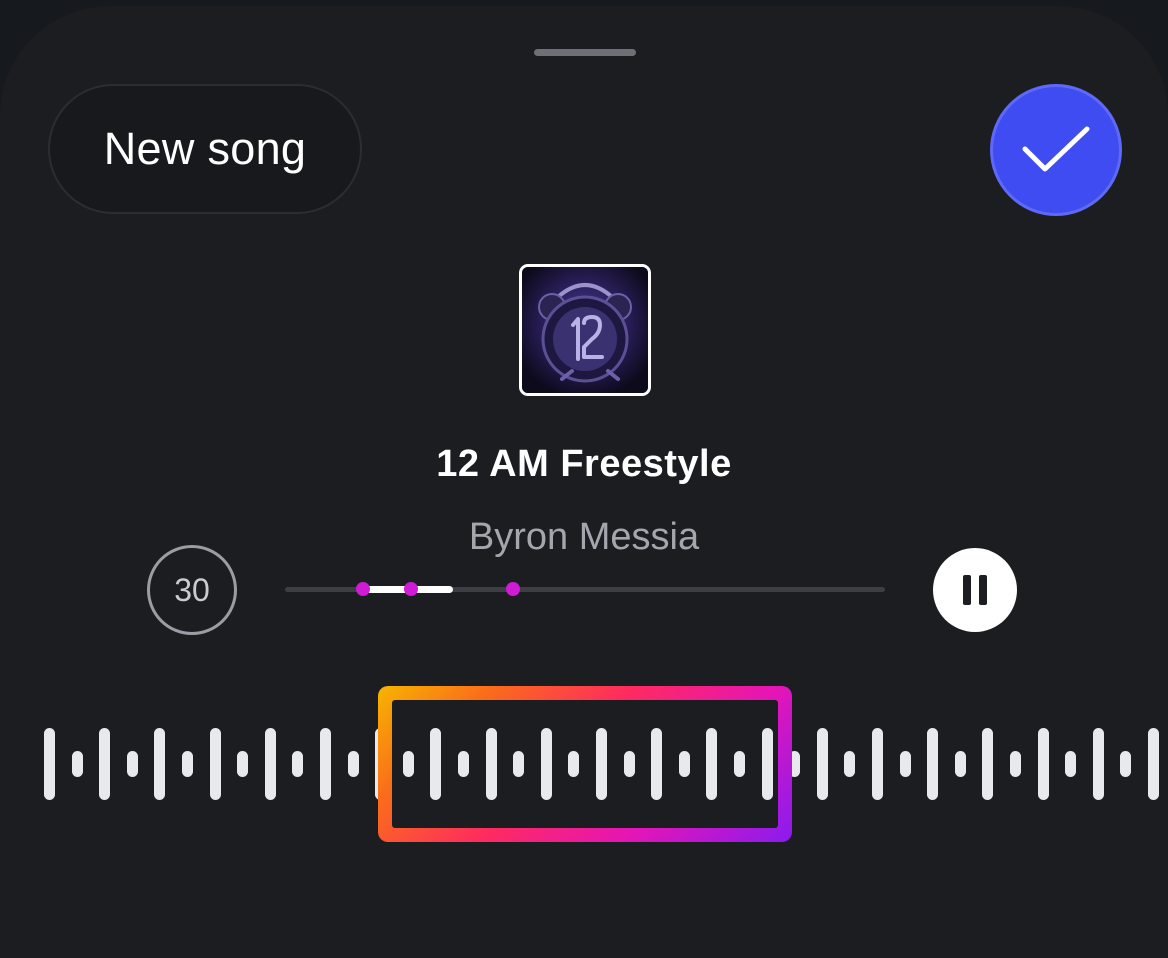  Describe the element at coordinates (584, 464) in the screenshot. I see `song-title: 12 AM Freestyle` at that location.